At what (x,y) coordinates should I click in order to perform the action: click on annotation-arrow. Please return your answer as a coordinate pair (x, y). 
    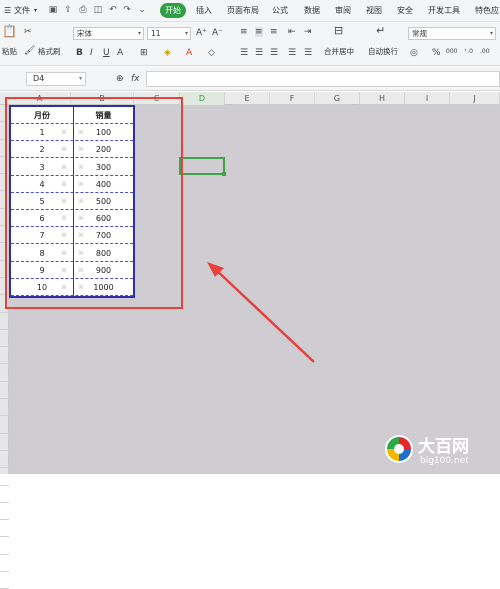
    Looking at the image, I should click on (261, 312).